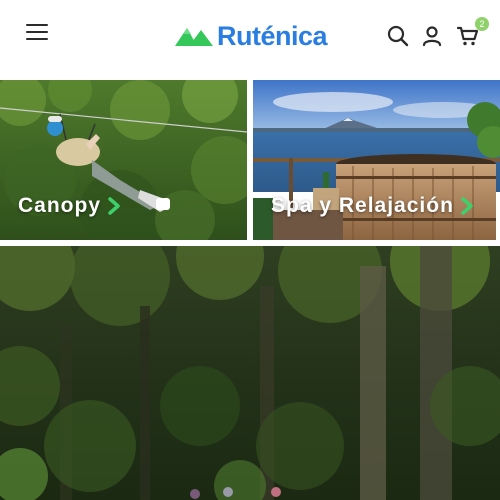  Describe the element at coordinates (432, 36) in the screenshot. I see `user-icon` at that location.